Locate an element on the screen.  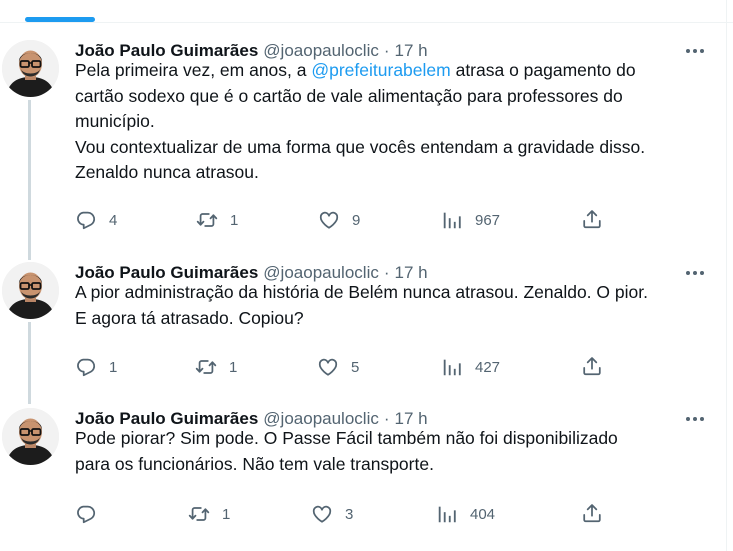
like-count: 9 is located at coordinates (356, 220).